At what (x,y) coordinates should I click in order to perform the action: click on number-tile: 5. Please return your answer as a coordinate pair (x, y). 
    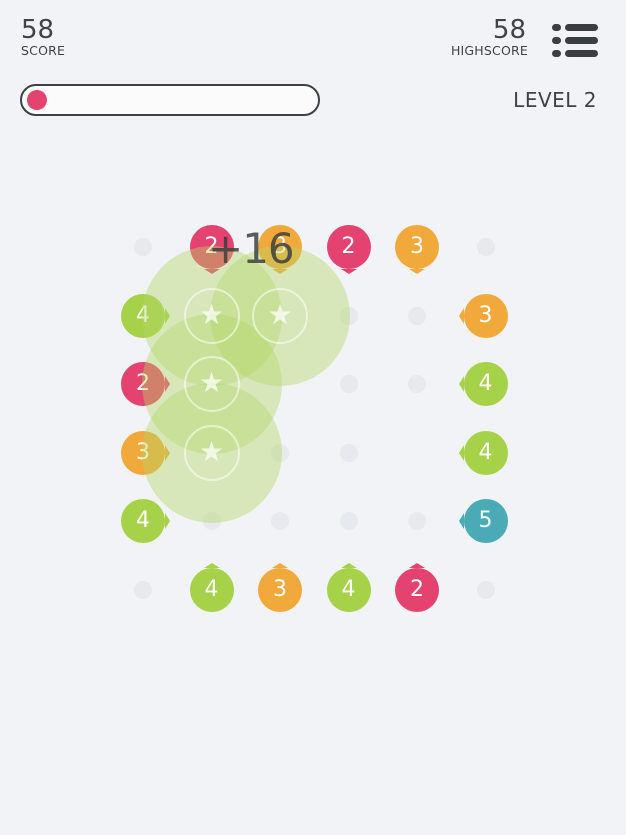
    Looking at the image, I should click on (485, 521).